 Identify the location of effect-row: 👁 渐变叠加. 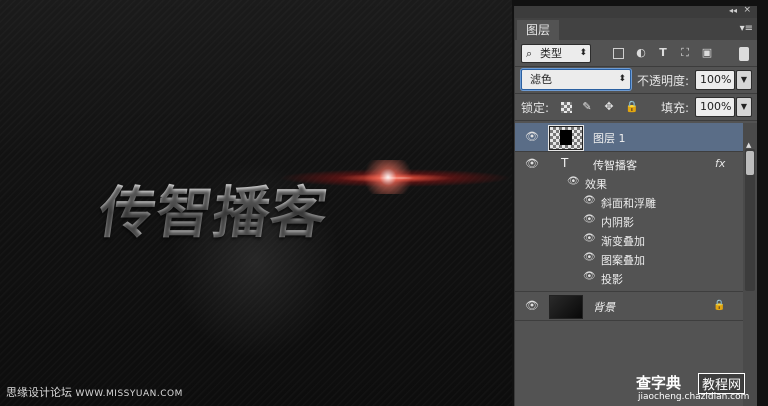
(629, 239).